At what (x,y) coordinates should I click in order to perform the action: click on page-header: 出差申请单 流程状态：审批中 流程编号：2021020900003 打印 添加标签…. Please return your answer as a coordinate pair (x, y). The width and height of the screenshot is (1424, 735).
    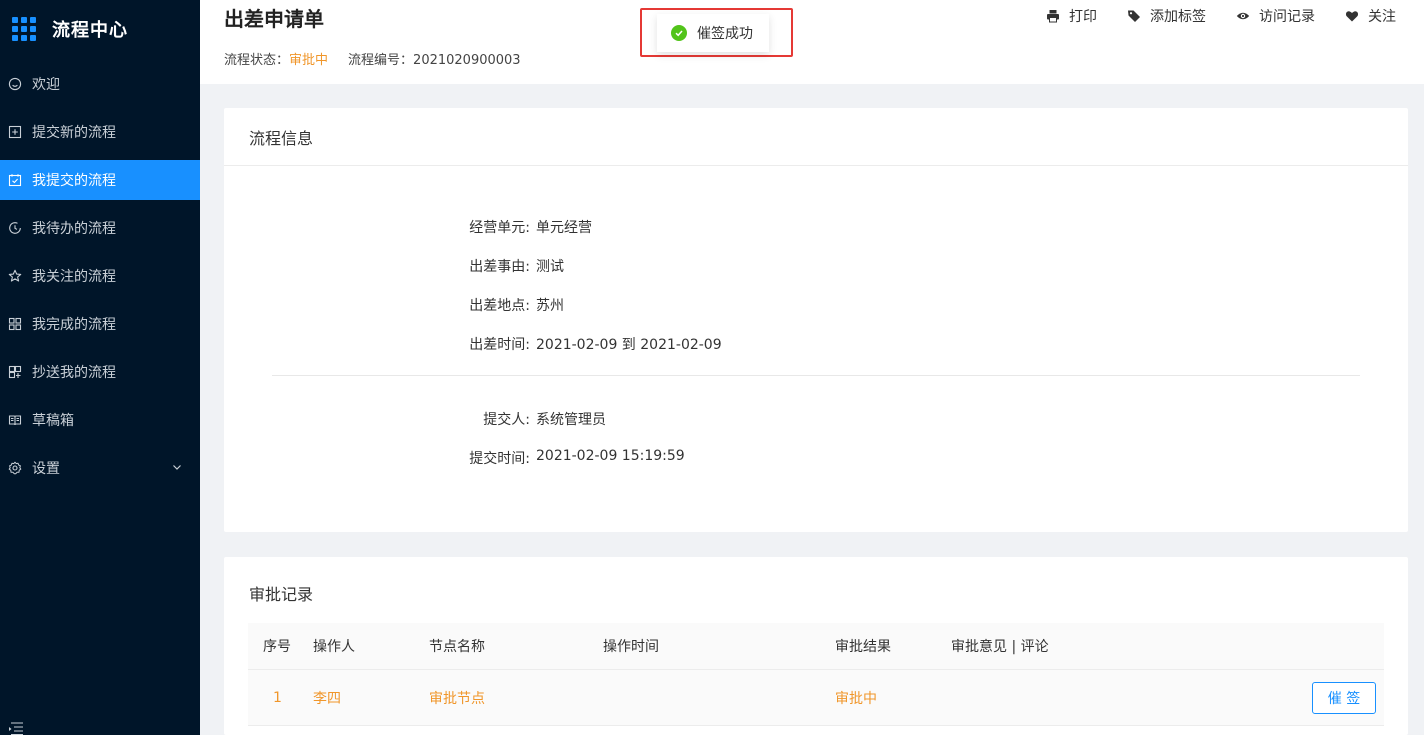
    Looking at the image, I should click on (812, 42).